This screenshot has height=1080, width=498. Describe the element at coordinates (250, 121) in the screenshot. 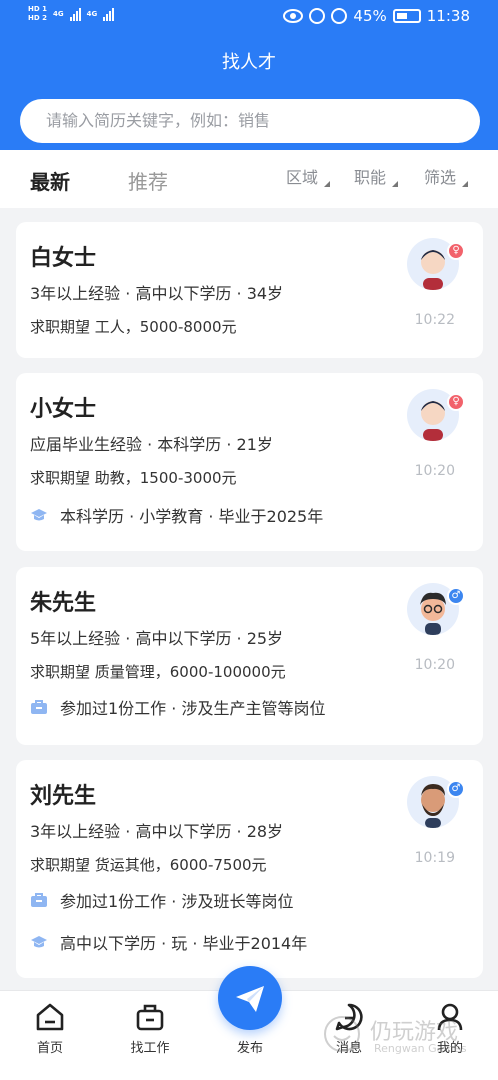

I see `search-input: 请输入简历关键字，例如：销售` at that location.